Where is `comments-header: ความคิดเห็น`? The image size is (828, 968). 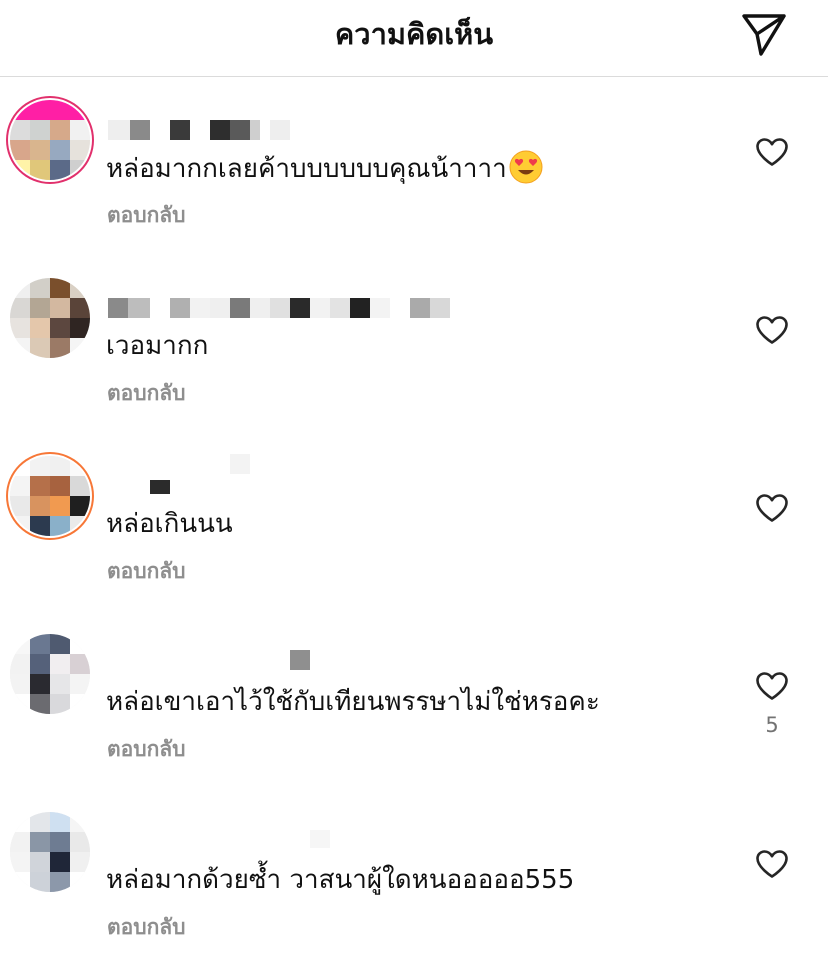 comments-header: ความคิดเห็น is located at coordinates (414, 38).